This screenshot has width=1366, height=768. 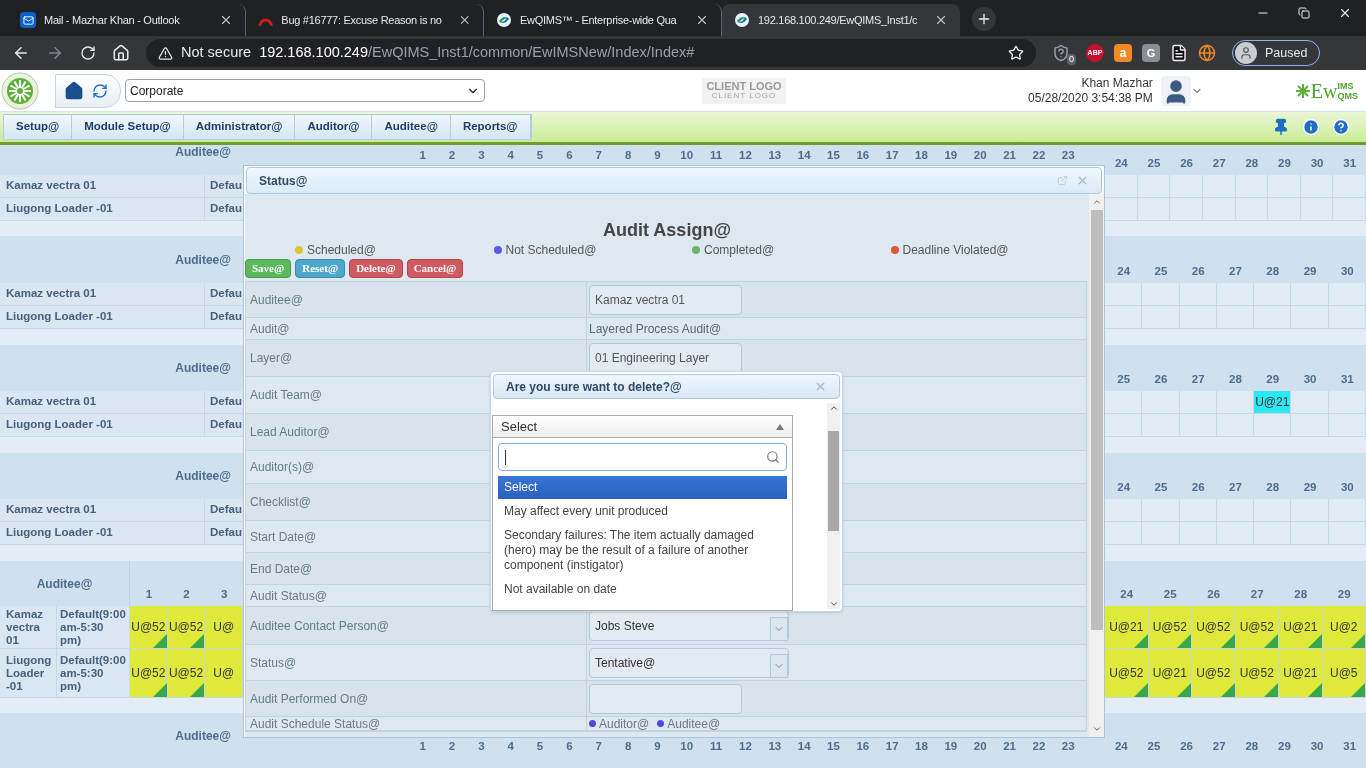 What do you see at coordinates (1304, 13) in the screenshot?
I see `restore-icon` at bounding box center [1304, 13].